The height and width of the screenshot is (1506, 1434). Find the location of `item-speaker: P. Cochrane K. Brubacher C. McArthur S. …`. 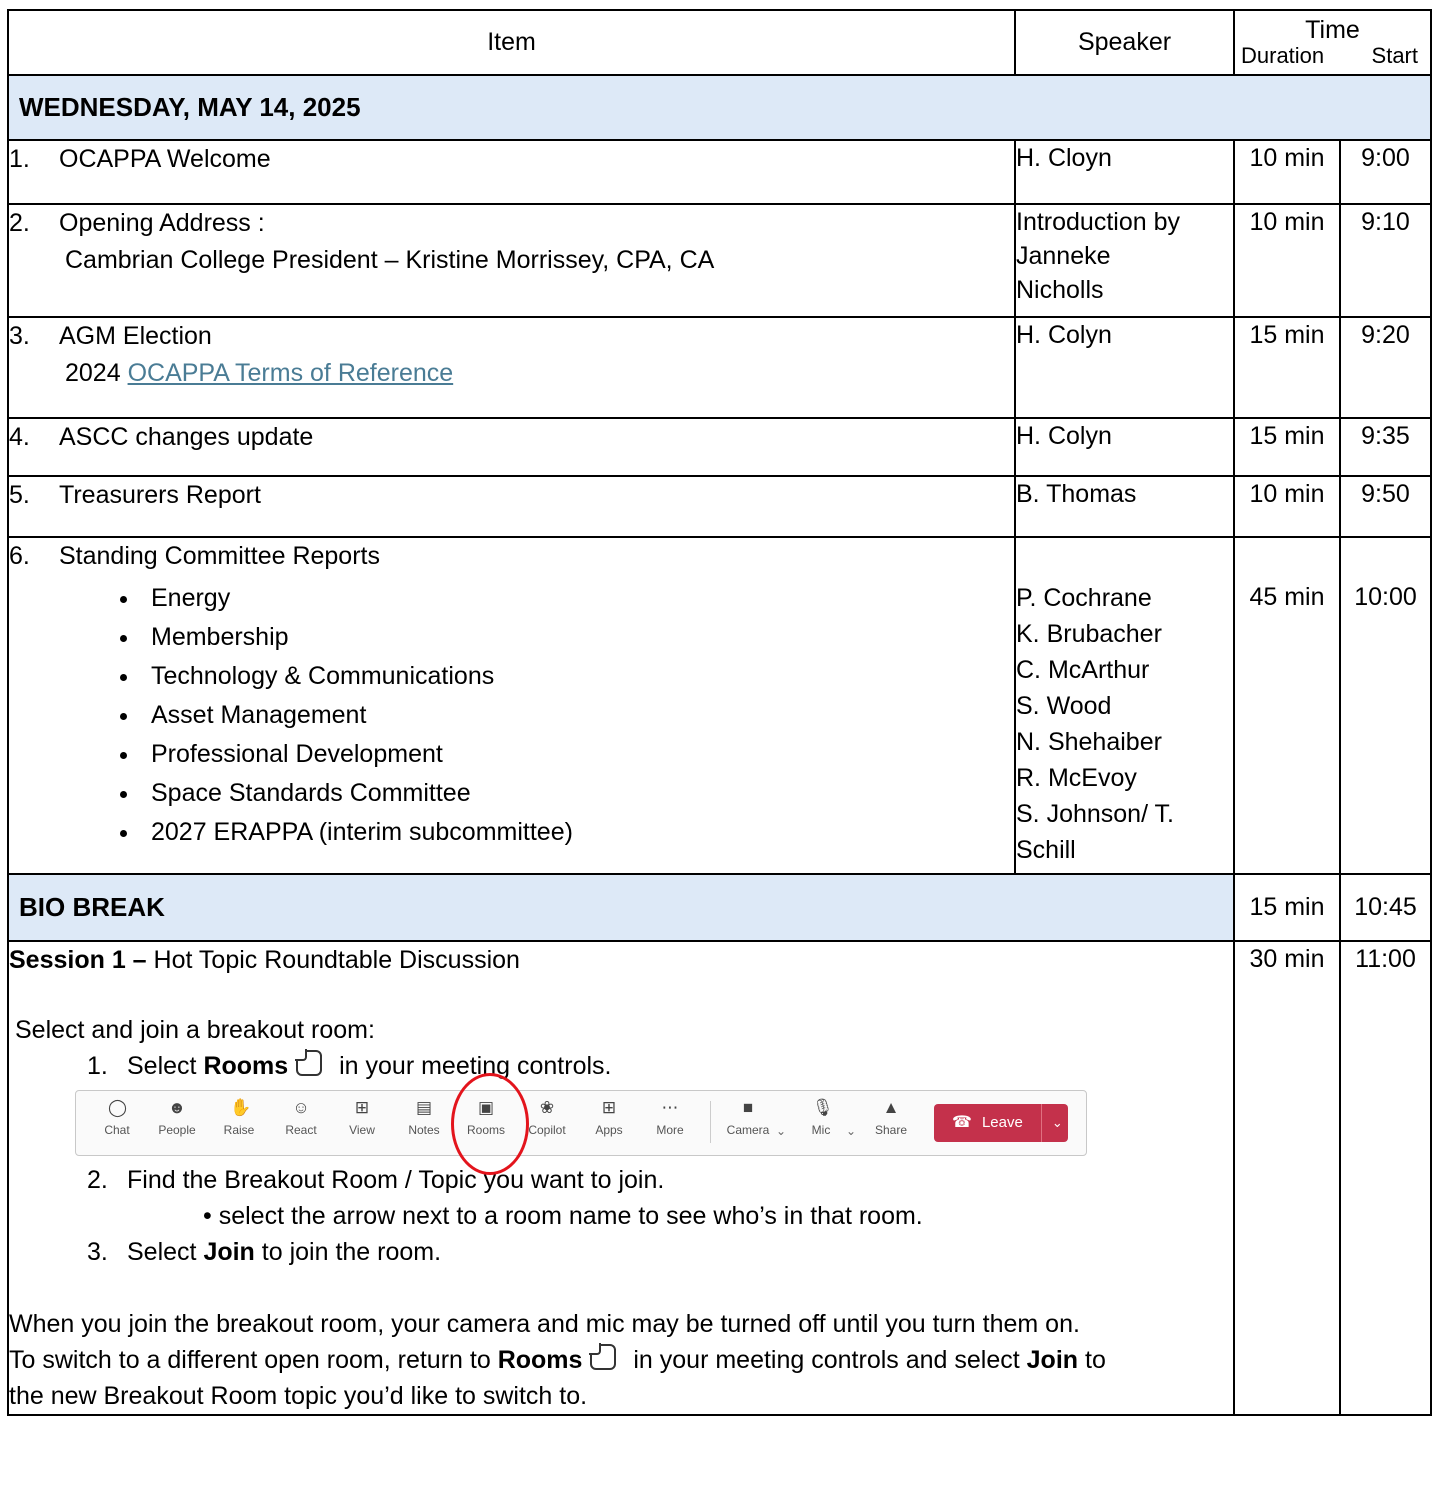

item-speaker: P. Cochrane K. Brubacher C. McArthur S. … is located at coordinates (1124, 705).